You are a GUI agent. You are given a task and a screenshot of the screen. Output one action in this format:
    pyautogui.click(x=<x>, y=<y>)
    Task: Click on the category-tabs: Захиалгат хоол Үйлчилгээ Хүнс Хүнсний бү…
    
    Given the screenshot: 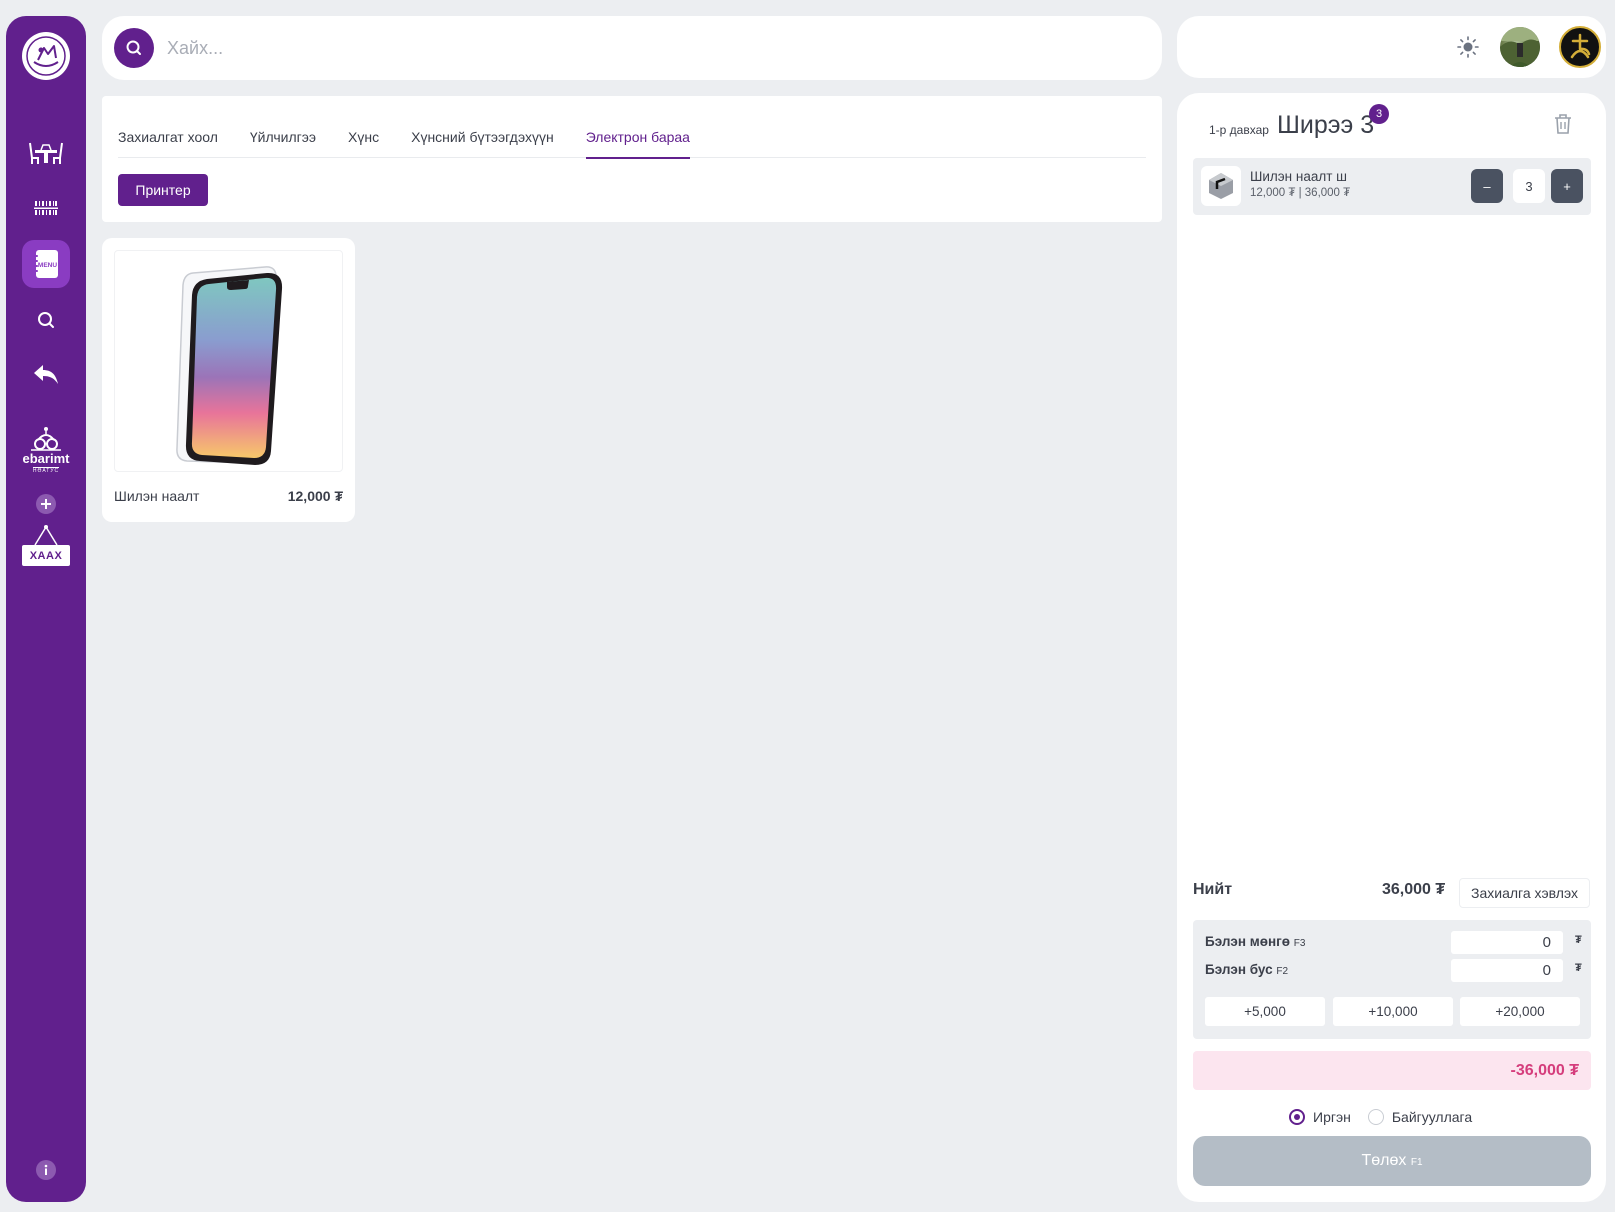 What is the action you would take?
    pyautogui.click(x=632, y=127)
    